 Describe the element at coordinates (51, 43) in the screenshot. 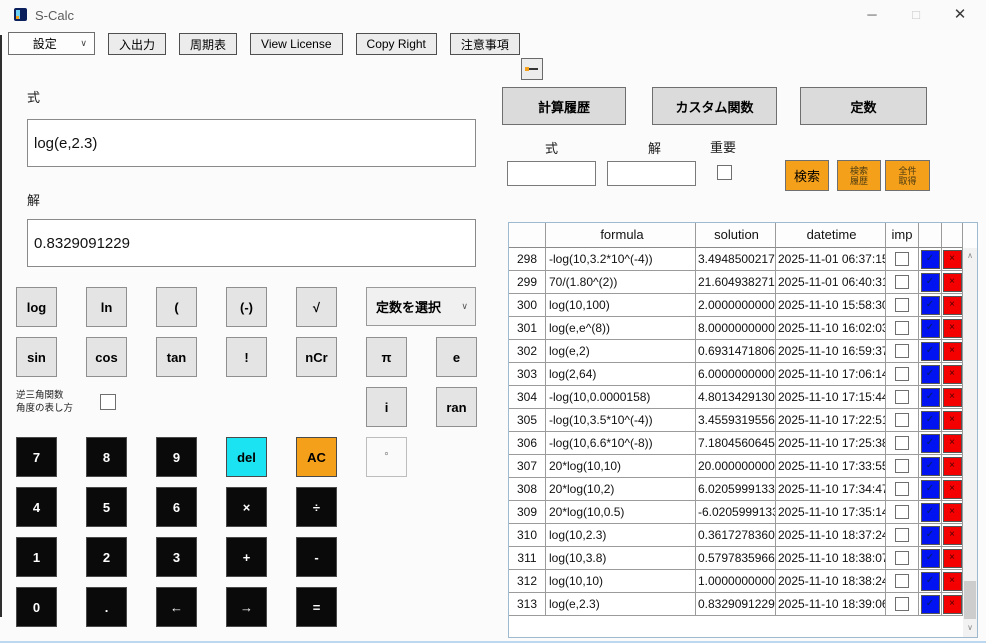

I see `settings-dropdown: 設定 ∨` at that location.